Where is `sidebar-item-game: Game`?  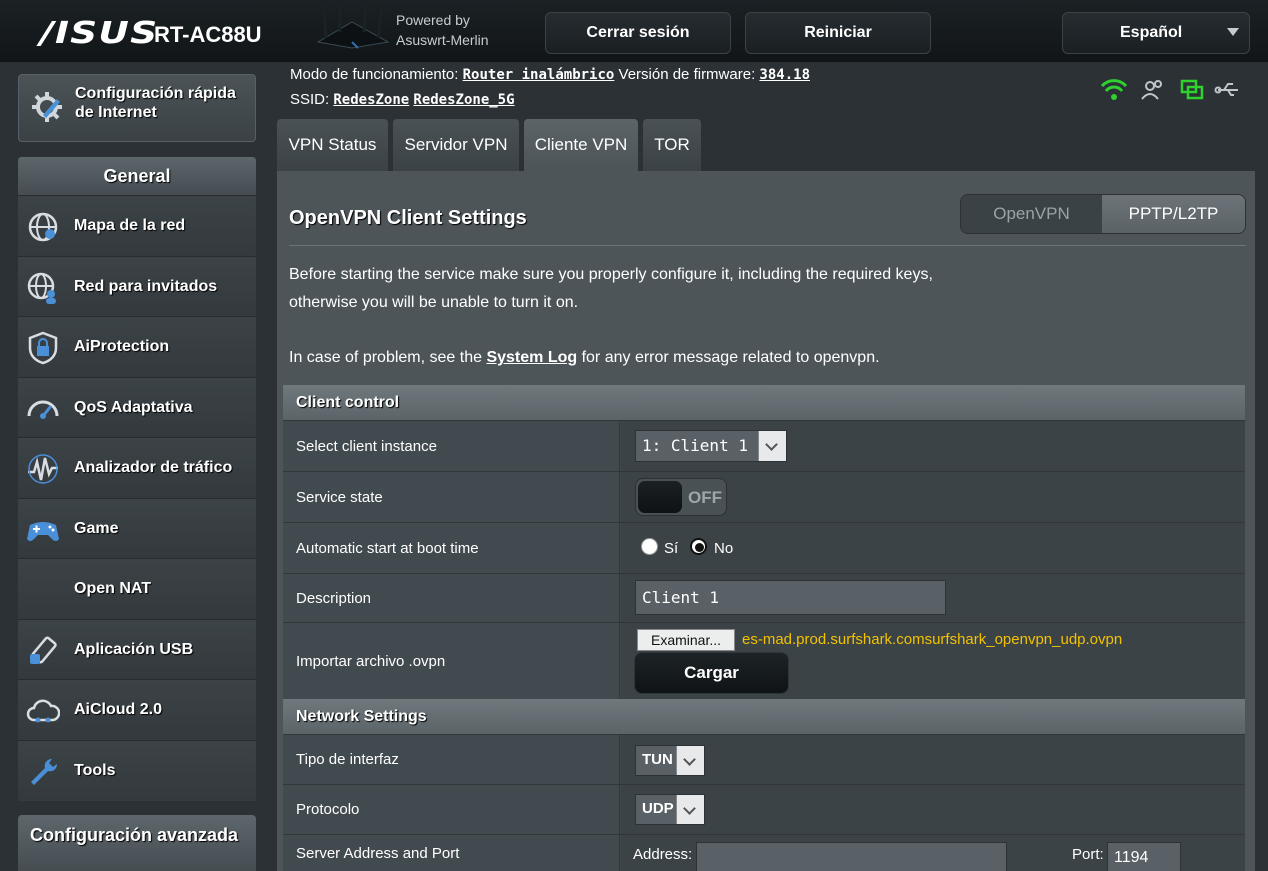
sidebar-item-game: Game is located at coordinates (137, 527).